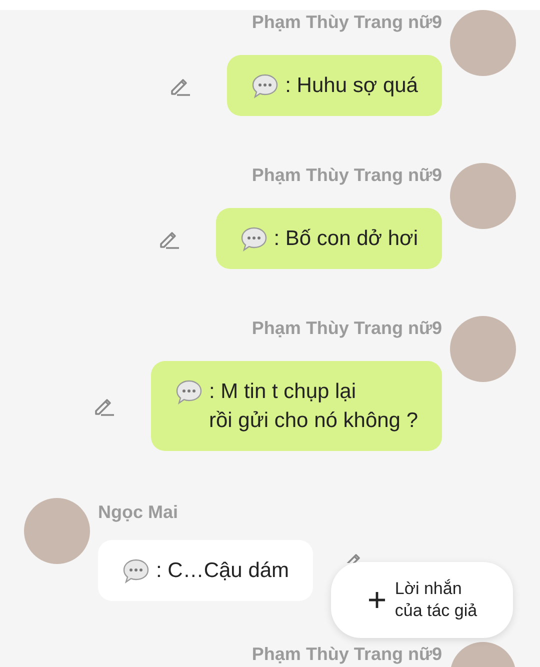  Describe the element at coordinates (313, 406) in the screenshot. I see `message-text: : M tin t chụp lại rồi gửi cho nó không ?` at that location.